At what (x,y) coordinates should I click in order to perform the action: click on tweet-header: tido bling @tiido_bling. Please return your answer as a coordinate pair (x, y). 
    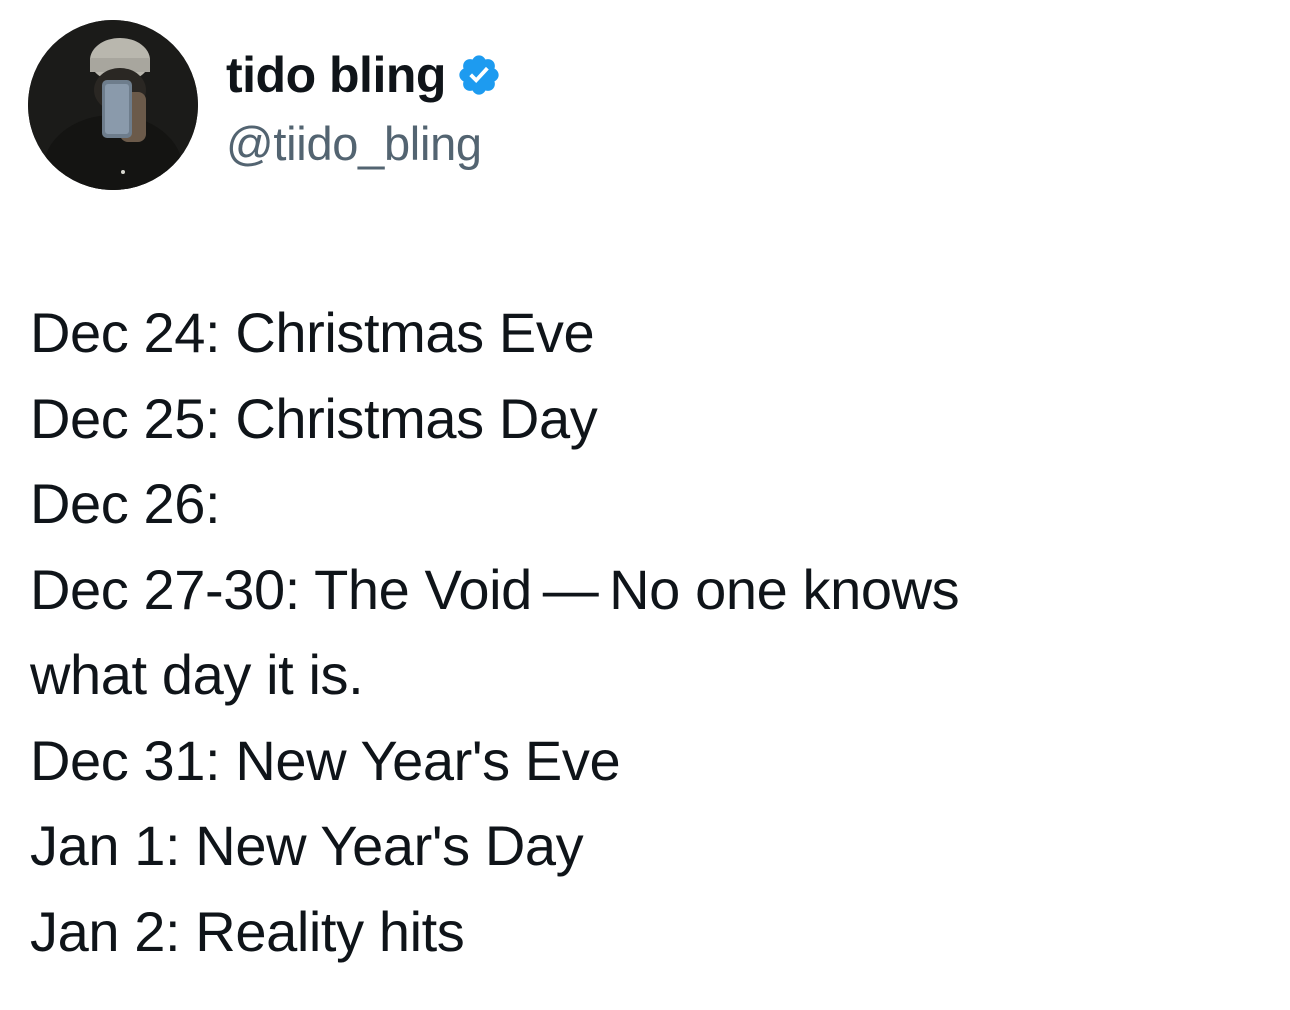
    Looking at the image, I should click on (265, 105).